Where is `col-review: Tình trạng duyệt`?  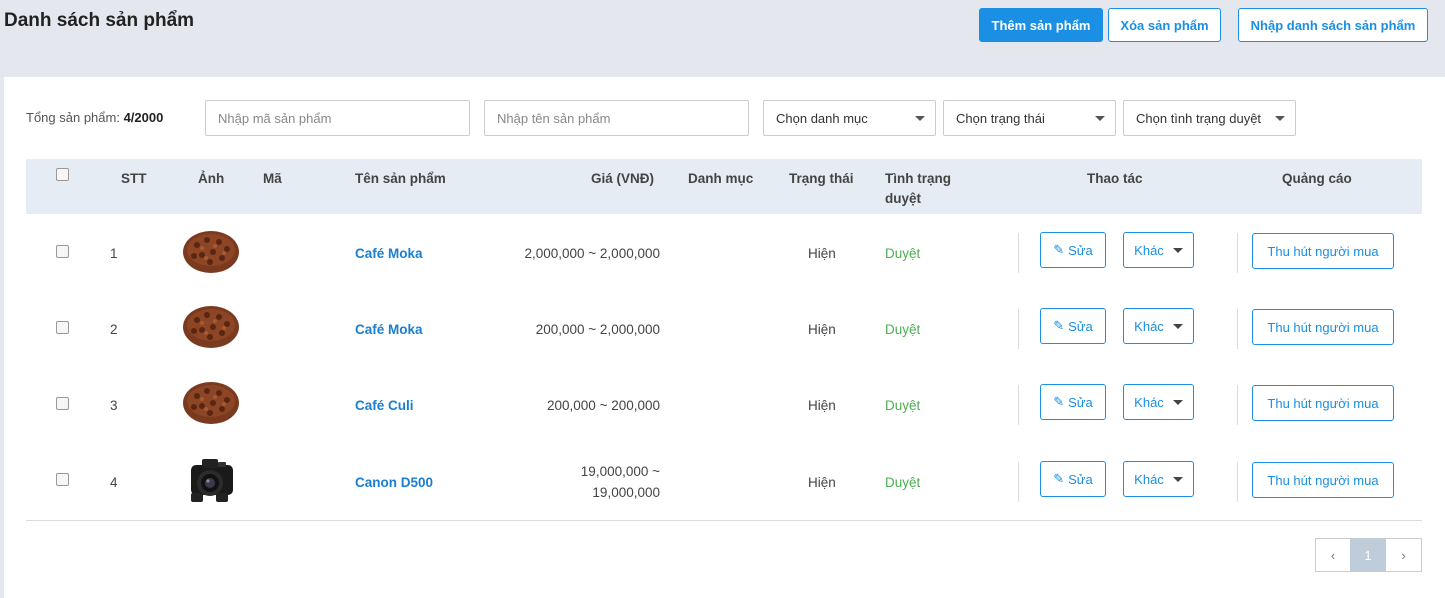 col-review: Tình trạng duyệt is located at coordinates (918, 189).